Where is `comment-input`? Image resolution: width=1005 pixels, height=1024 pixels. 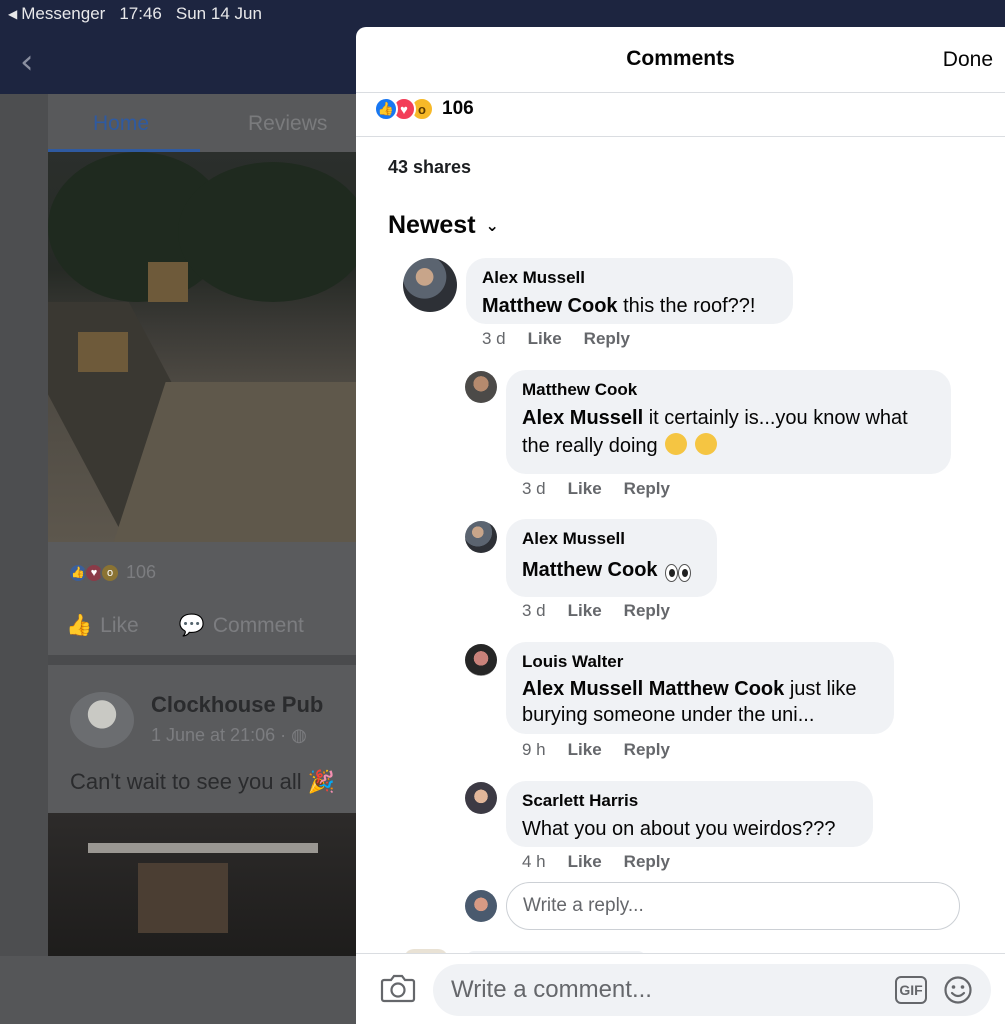 comment-input is located at coordinates (653, 990).